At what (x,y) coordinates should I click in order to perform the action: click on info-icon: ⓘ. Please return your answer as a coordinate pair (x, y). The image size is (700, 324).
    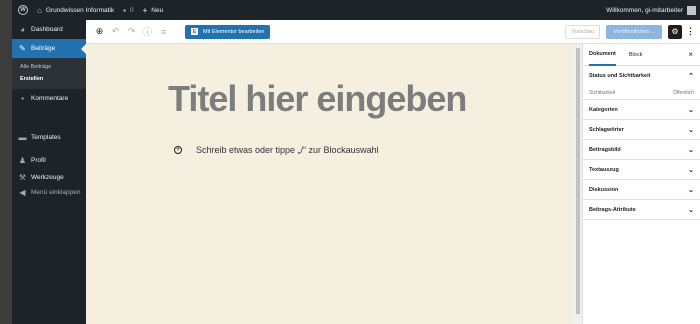
    Looking at the image, I should click on (147, 31).